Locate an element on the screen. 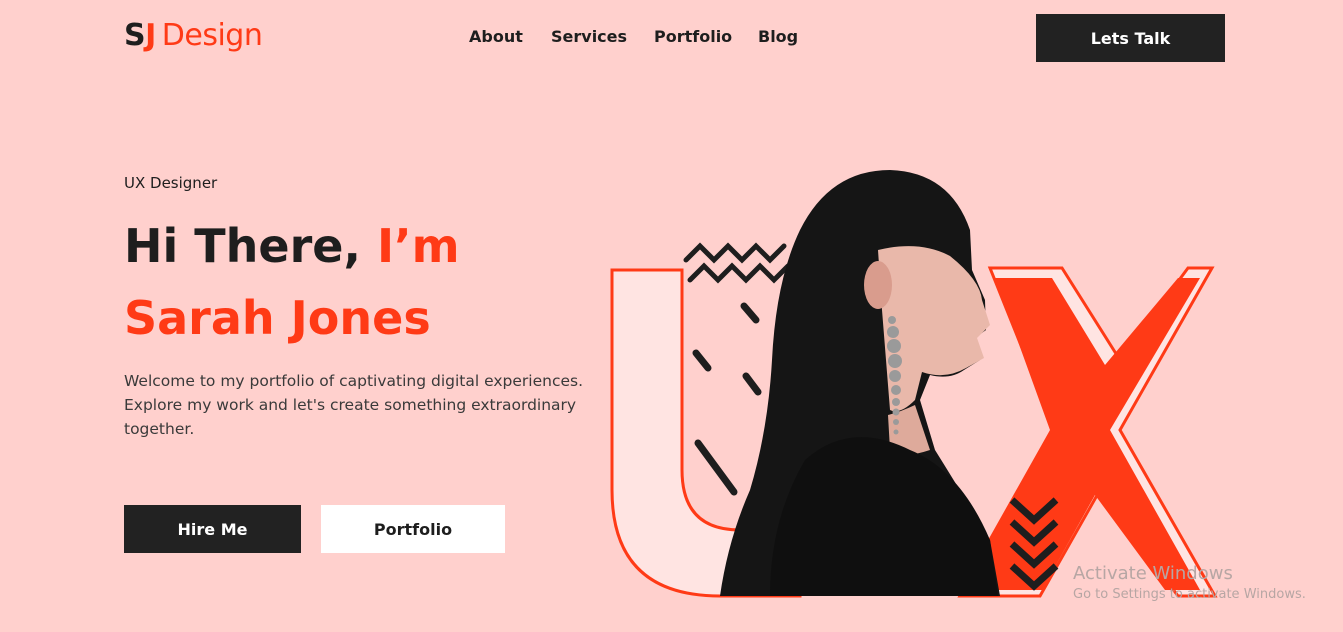  nav-about: About is located at coordinates (496, 36).